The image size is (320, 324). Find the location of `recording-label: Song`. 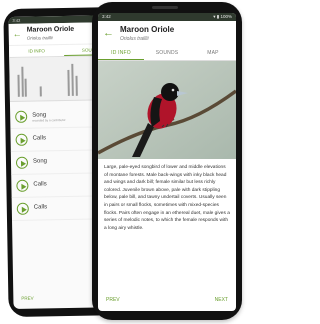

recording-label: Song is located at coordinates (40, 161).